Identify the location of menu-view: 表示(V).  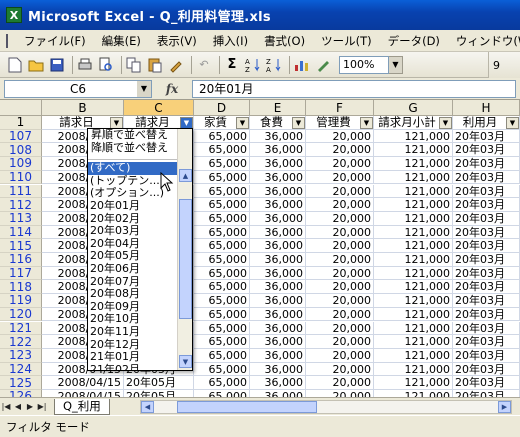
(177, 41).